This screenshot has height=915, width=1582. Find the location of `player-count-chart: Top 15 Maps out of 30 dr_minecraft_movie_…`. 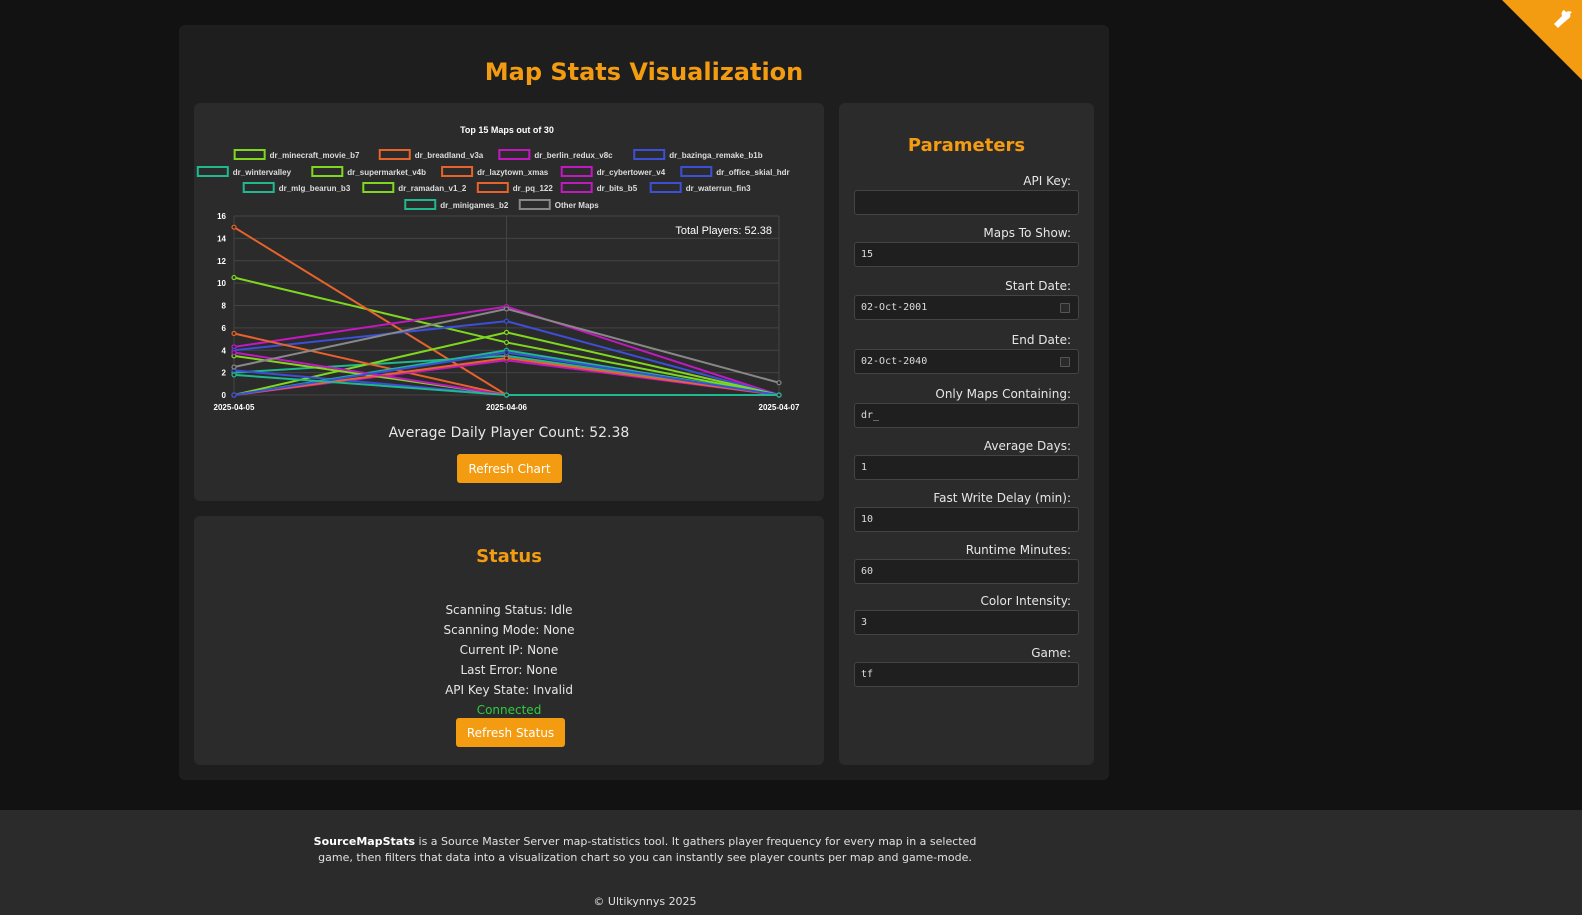

player-count-chart: Top 15 Maps out of 30 dr_minecraft_movie_… is located at coordinates (498, 268).